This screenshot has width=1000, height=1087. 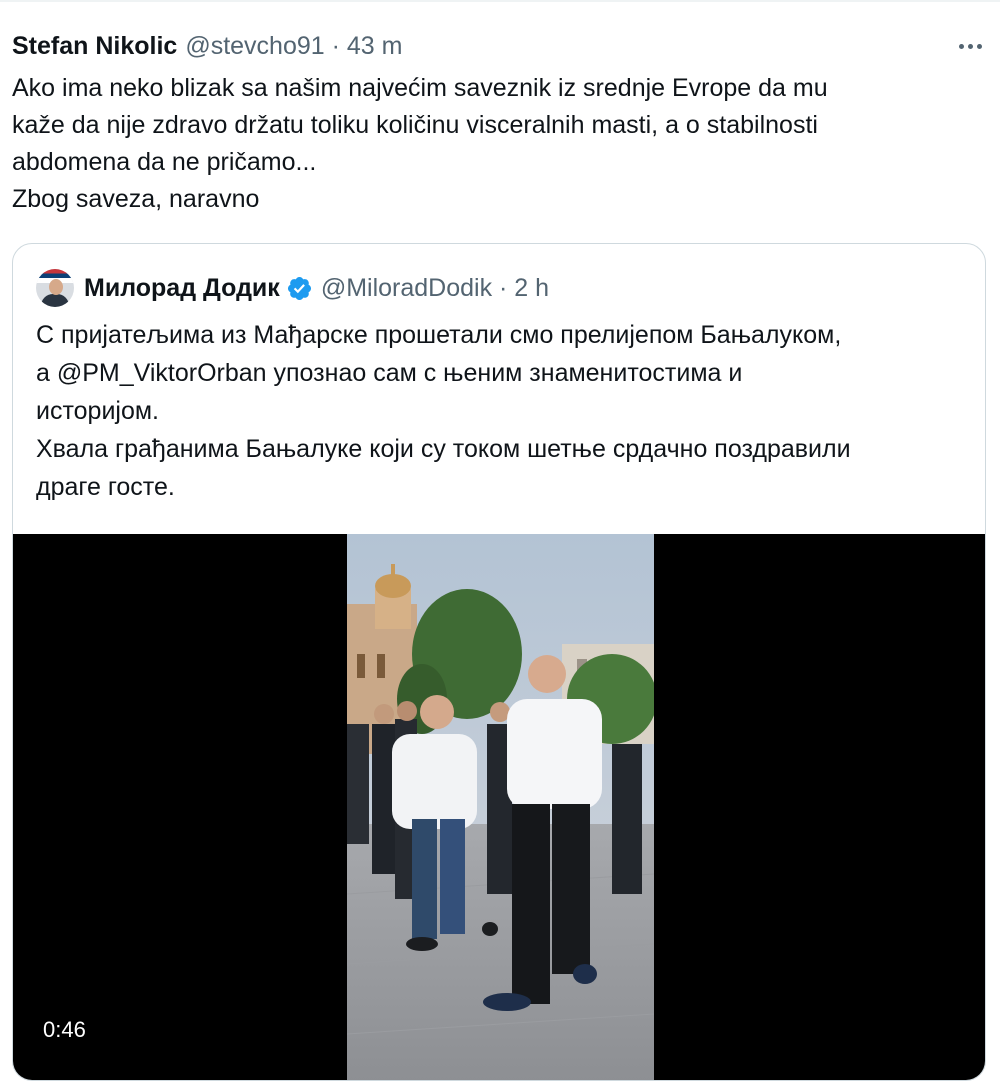 I want to click on quoted-handle-time: @MiloradDodik · 2 h, so click(x=435, y=288).